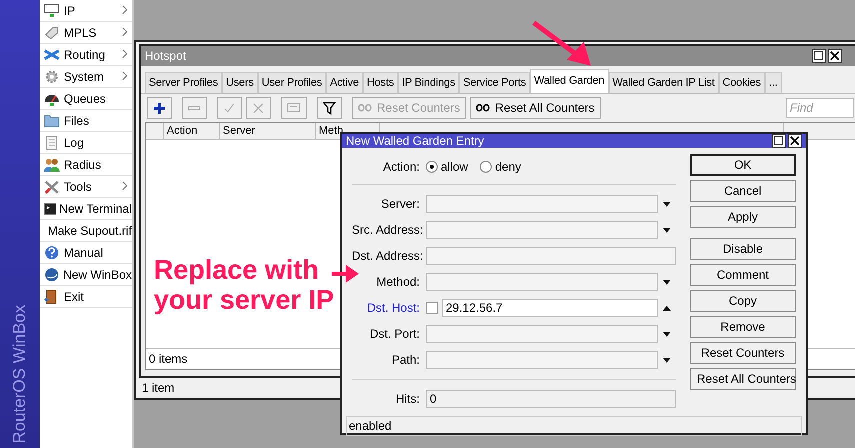 Image resolution: width=855 pixels, height=448 pixels. What do you see at coordinates (52, 33) in the screenshot?
I see `tag-icon` at bounding box center [52, 33].